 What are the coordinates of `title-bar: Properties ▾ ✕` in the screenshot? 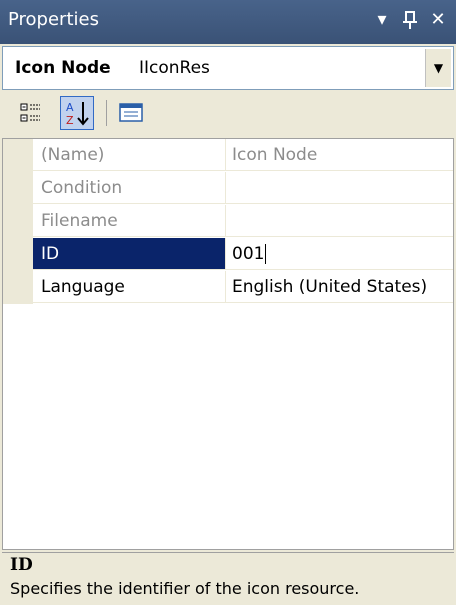 It's located at (228, 22).